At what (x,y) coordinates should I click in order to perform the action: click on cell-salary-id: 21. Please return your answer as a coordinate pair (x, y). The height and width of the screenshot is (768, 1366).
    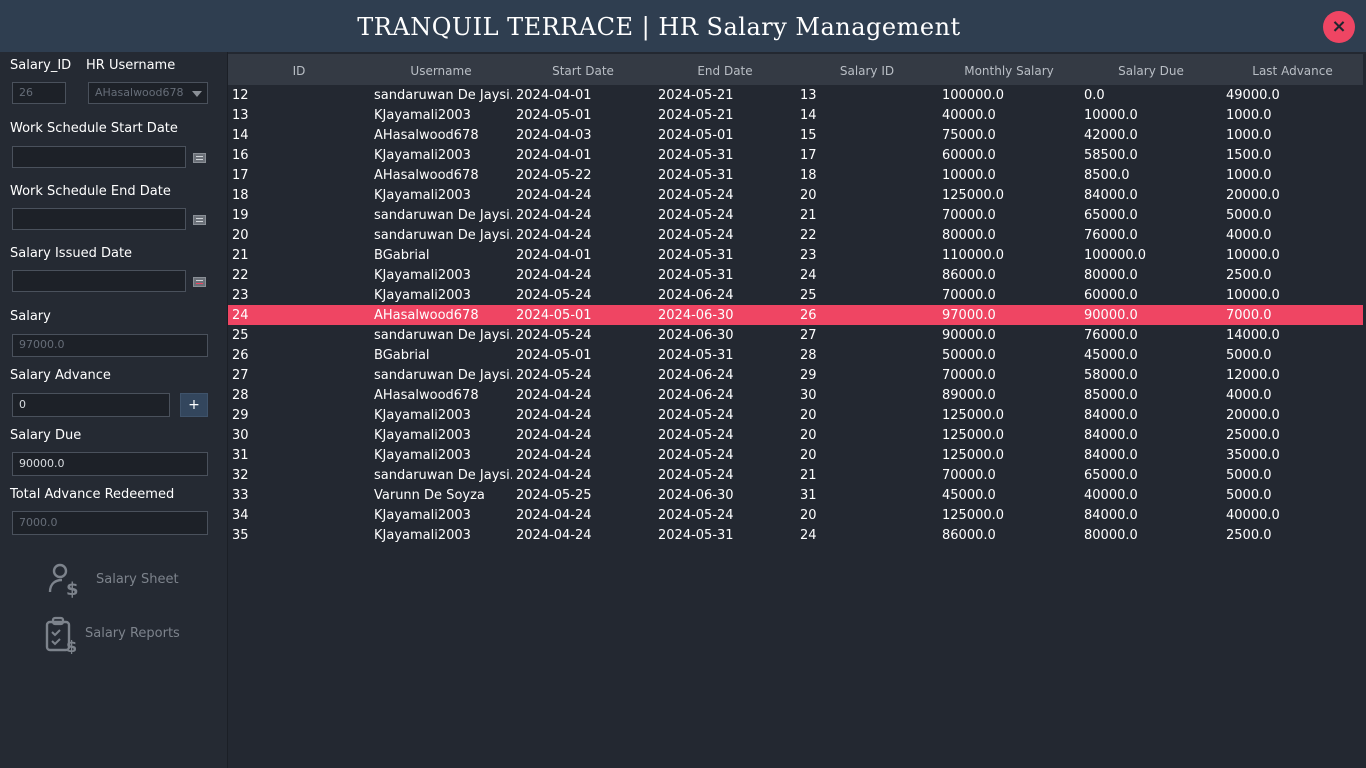
    Looking at the image, I should click on (808, 215).